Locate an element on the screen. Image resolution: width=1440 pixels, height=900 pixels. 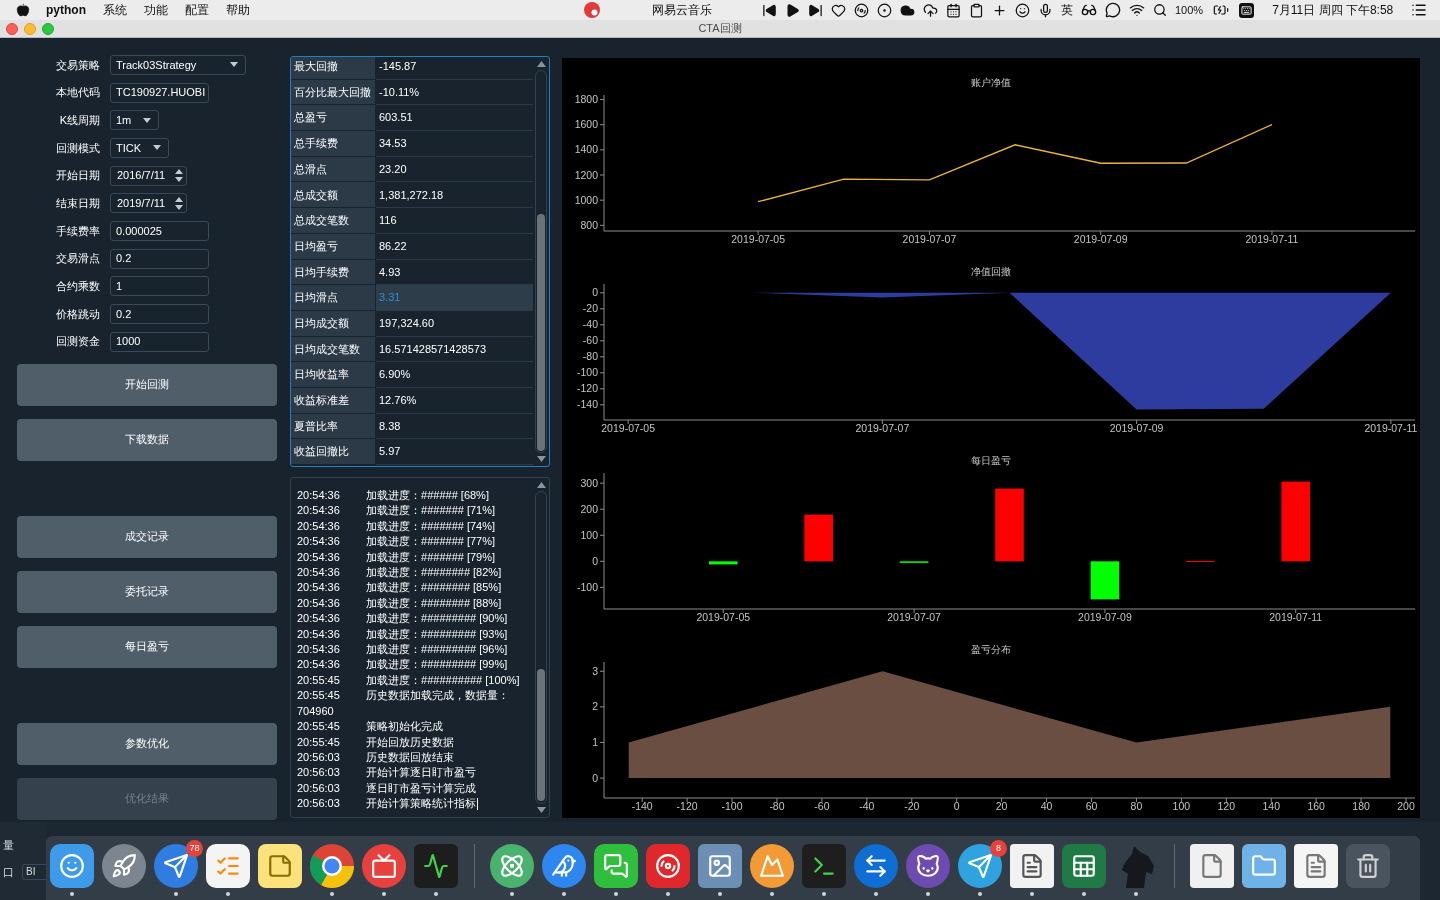
log-line: 20:56:03 开始计算策略统计指标 is located at coordinates (387, 803).